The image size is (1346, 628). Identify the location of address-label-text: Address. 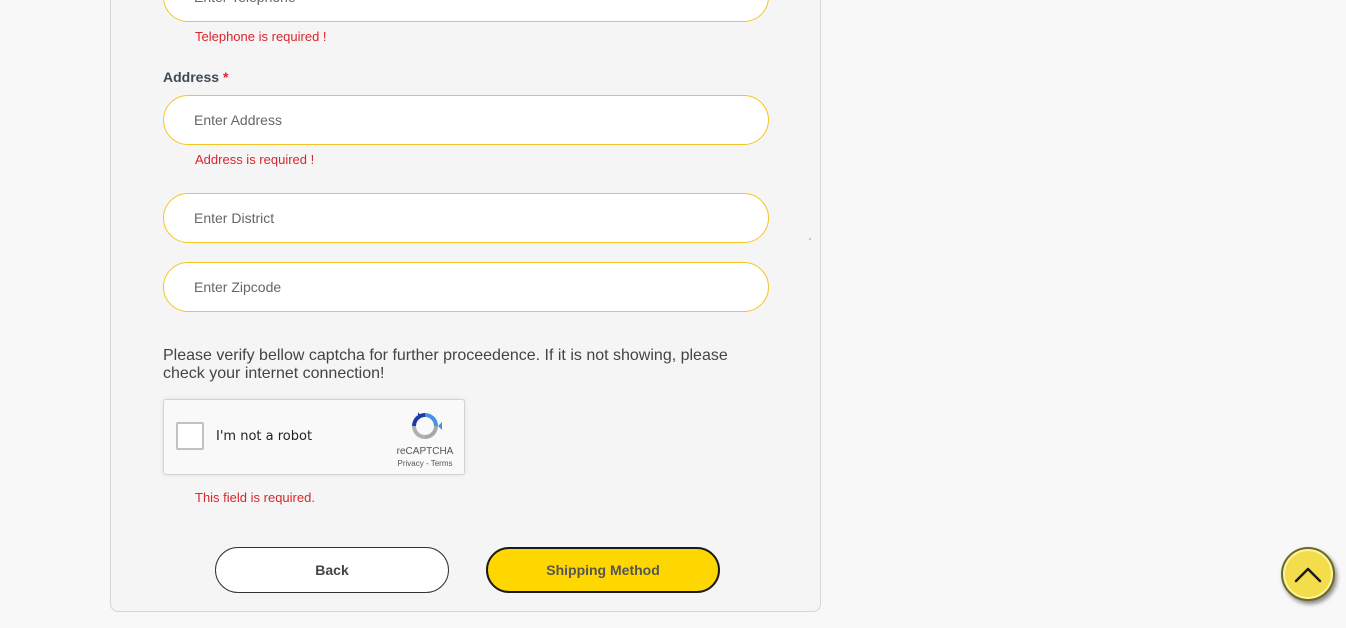
(191, 77).